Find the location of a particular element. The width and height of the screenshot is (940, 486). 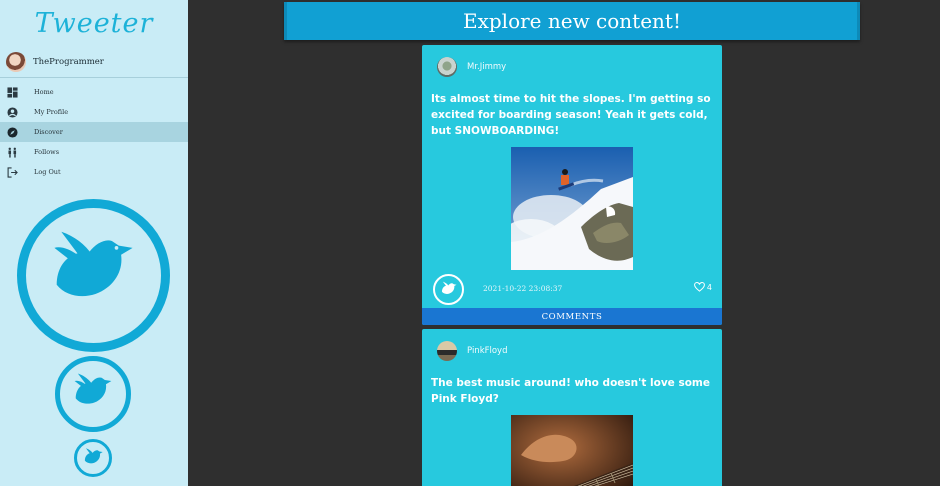

like-button: 4 is located at coordinates (702, 287).